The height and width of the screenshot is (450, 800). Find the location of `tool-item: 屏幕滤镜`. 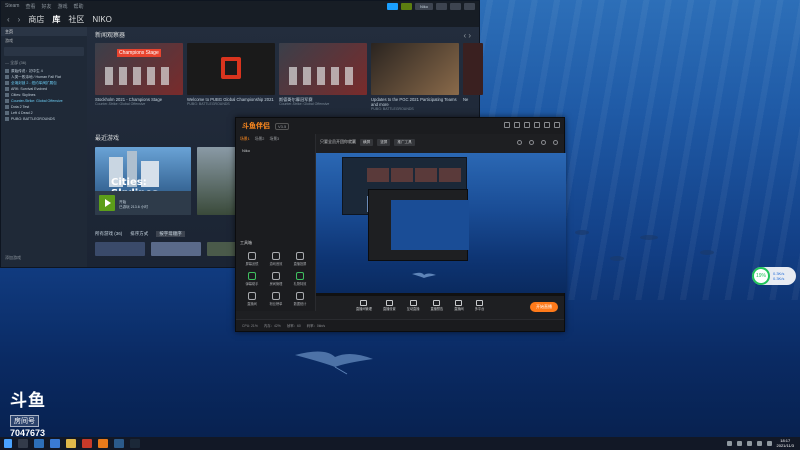

tool-item: 屏幕滤镜 is located at coordinates (252, 259).